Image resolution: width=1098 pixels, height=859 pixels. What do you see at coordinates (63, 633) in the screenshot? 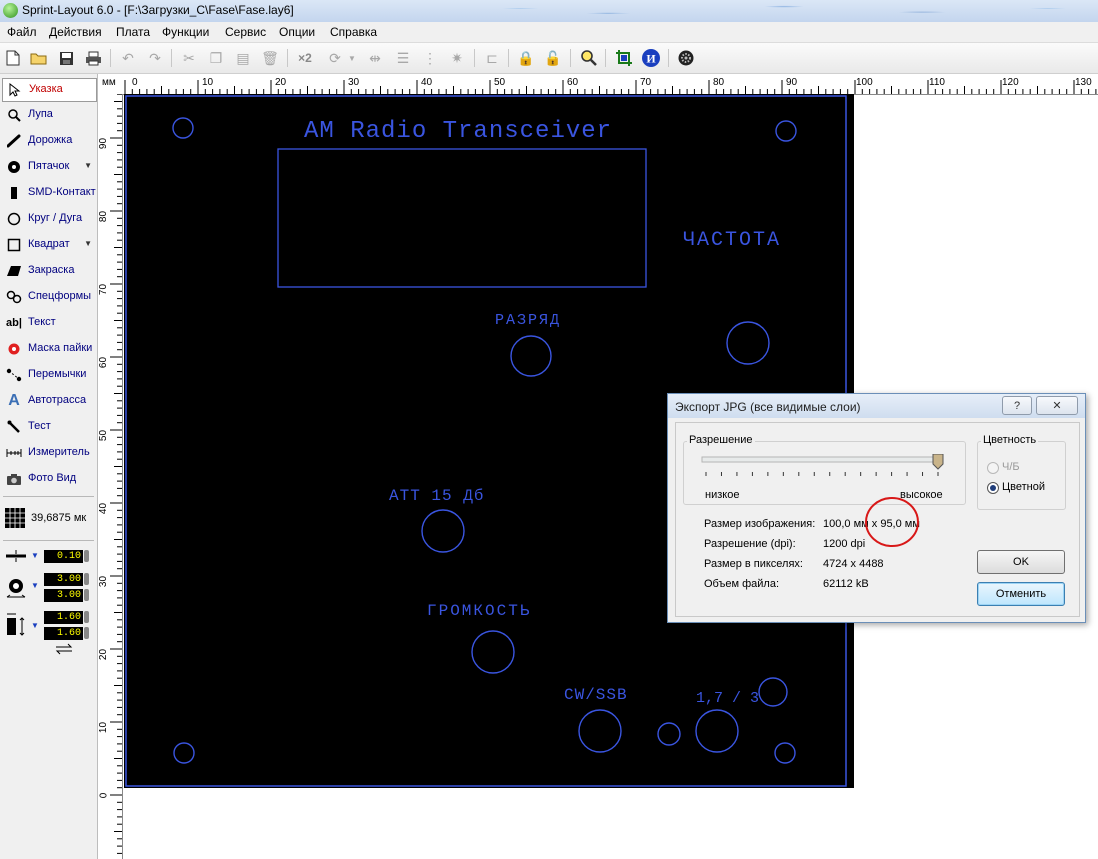
I see `smd-height-input: 1.60` at bounding box center [63, 633].